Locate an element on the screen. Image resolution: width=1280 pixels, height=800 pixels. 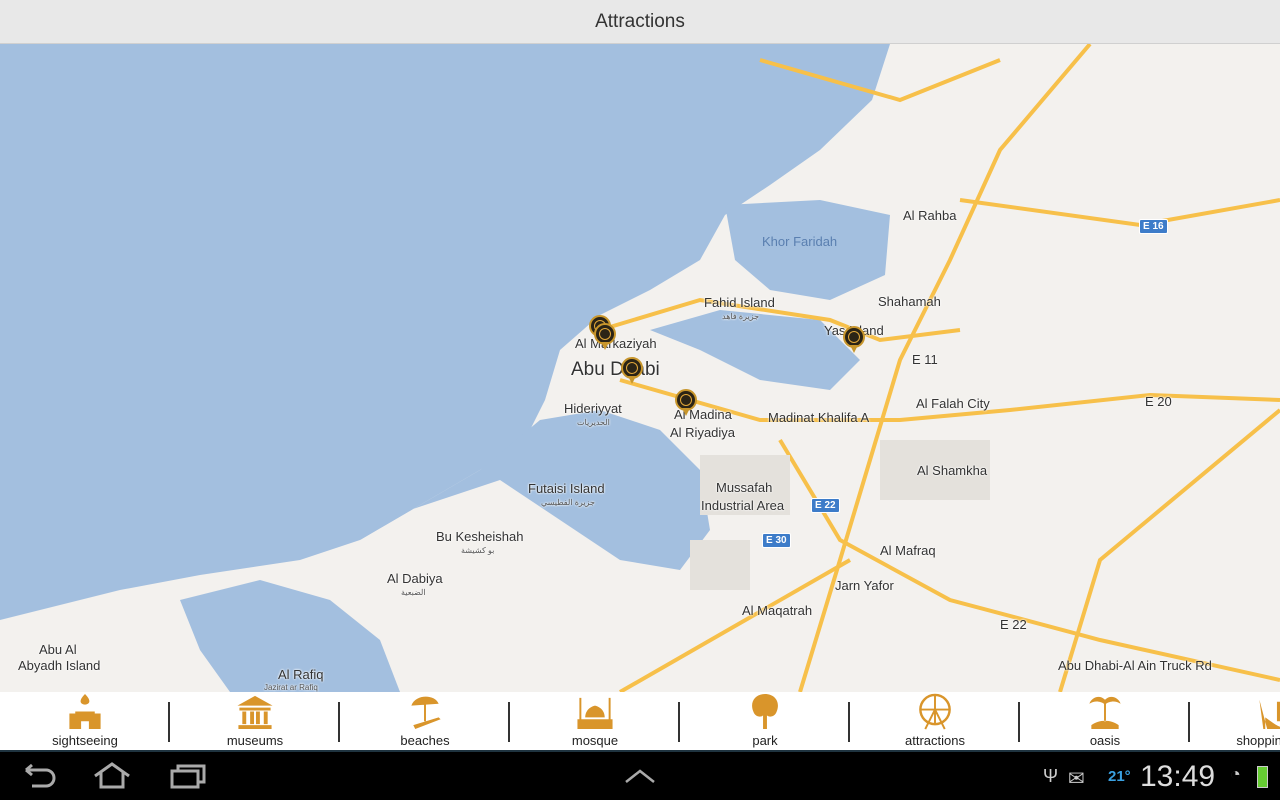
category-park: park is located at coordinates (765, 721).